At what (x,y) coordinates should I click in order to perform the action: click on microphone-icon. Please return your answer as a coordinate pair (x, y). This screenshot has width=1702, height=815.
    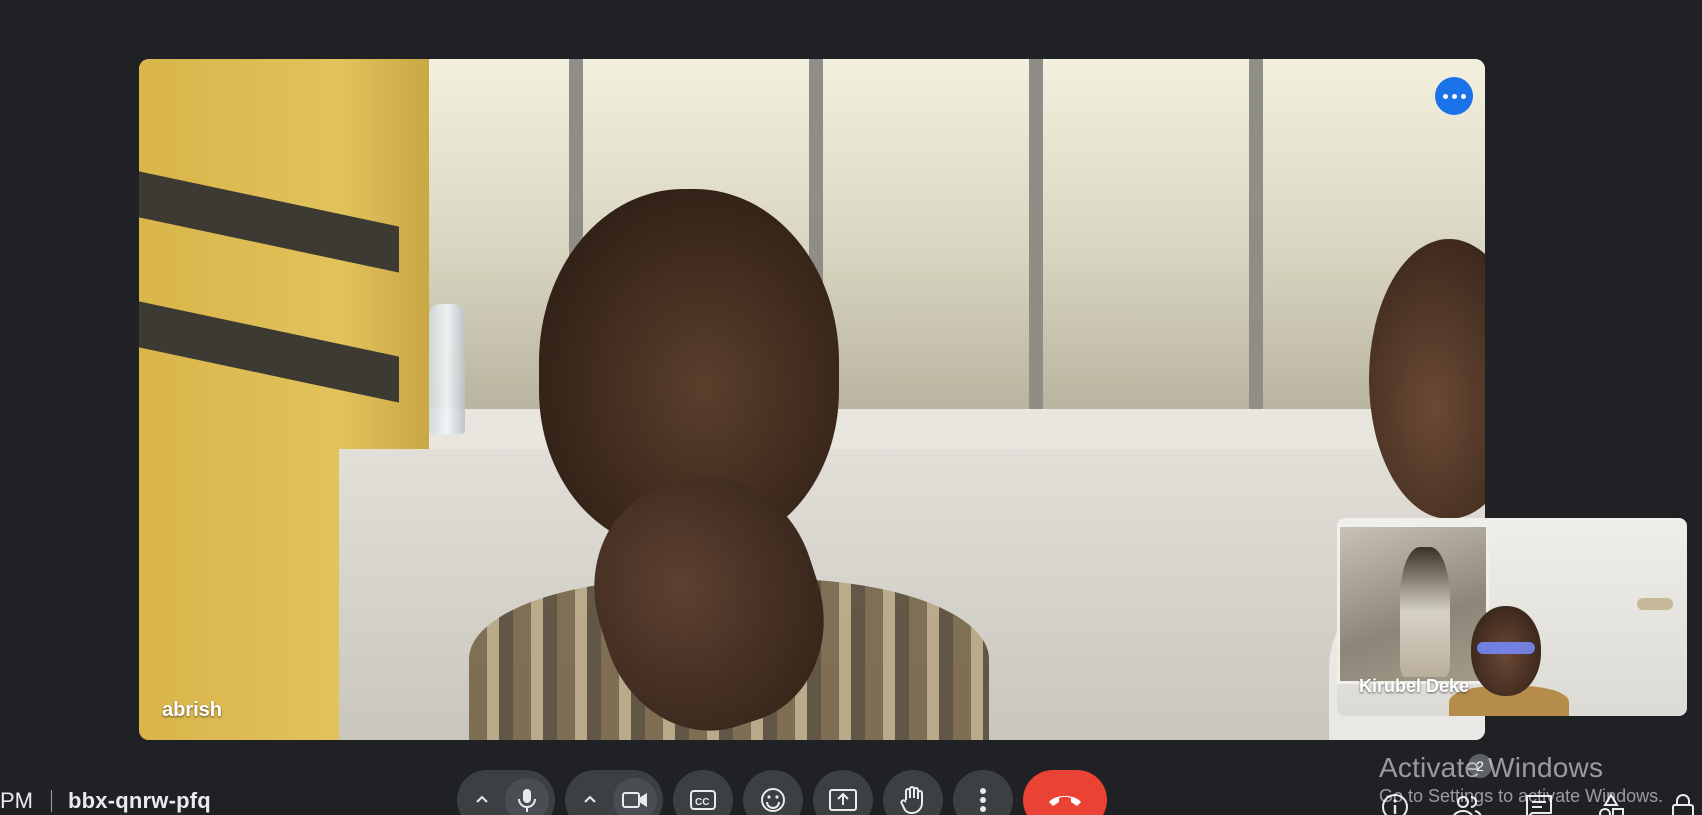
    Looking at the image, I should click on (527, 800).